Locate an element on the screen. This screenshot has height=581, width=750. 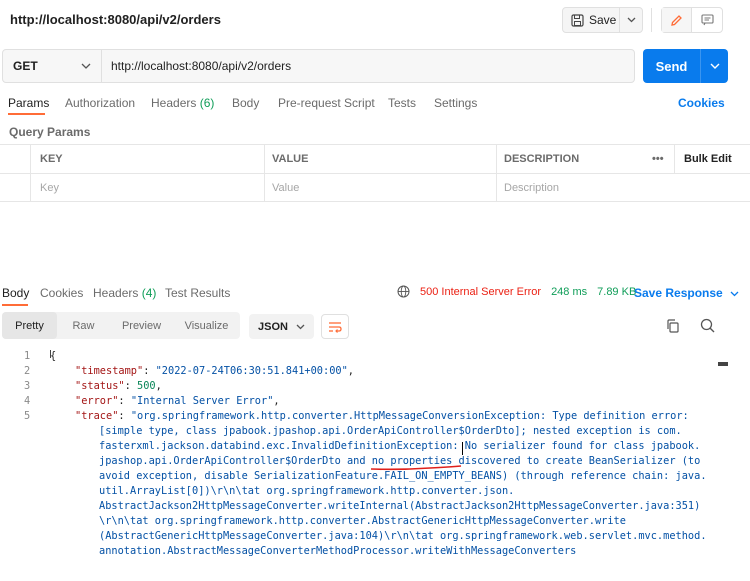
annotation-underline is located at coordinates (416, 468).